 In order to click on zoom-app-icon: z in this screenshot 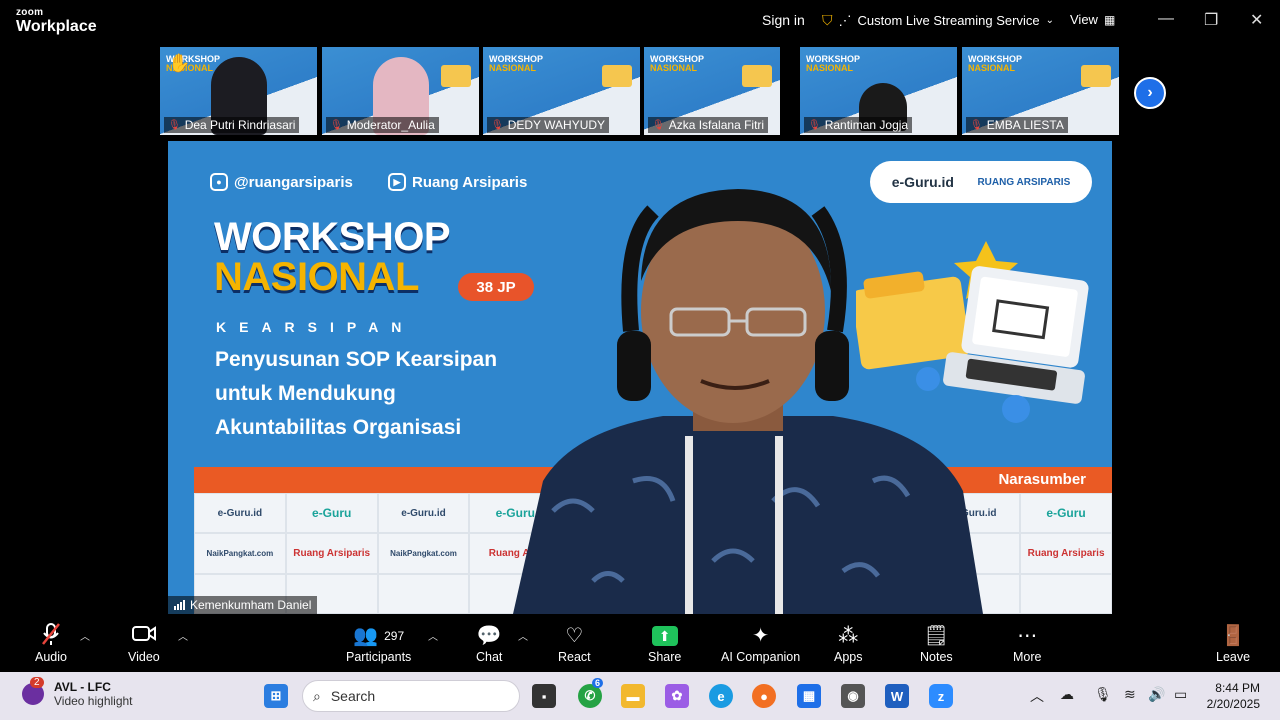, I will do `click(941, 696)`.